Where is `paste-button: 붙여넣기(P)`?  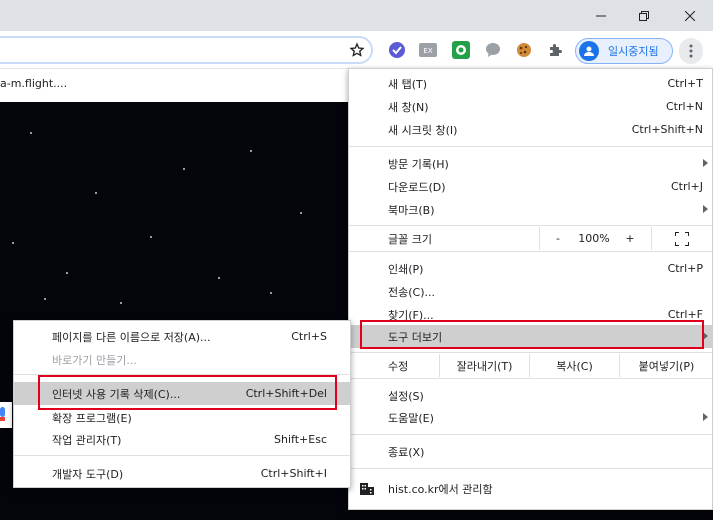
paste-button: 붙여넣기(P) is located at coordinates (666, 365).